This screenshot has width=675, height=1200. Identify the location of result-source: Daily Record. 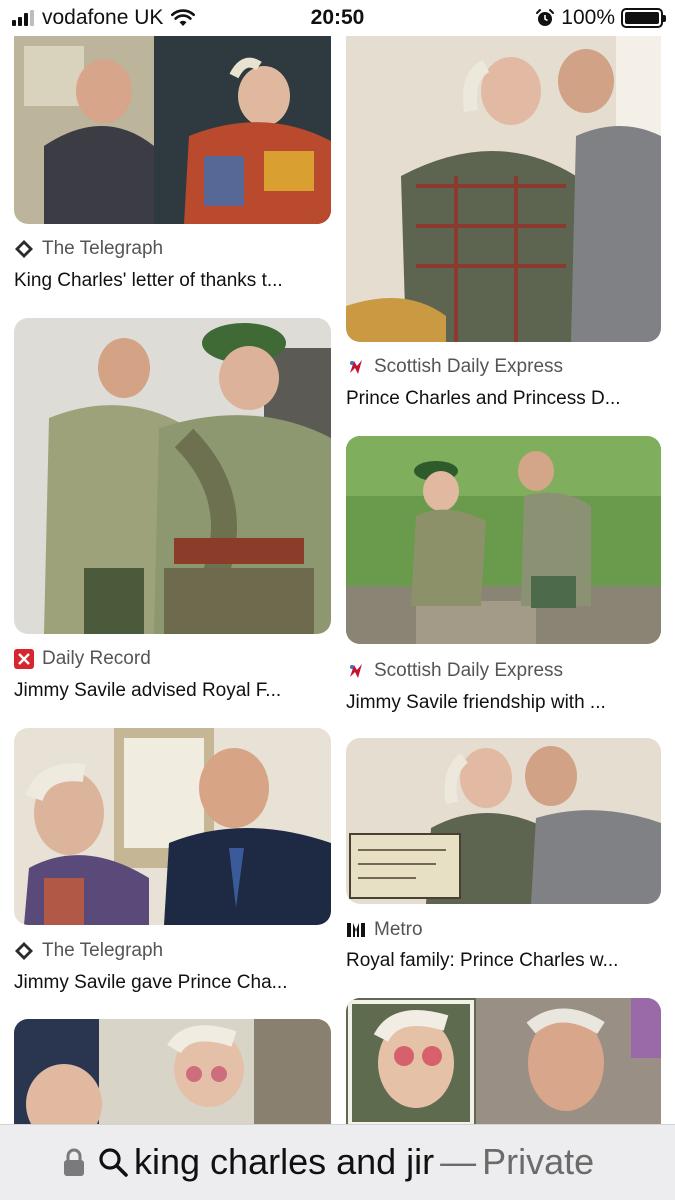
(82, 659).